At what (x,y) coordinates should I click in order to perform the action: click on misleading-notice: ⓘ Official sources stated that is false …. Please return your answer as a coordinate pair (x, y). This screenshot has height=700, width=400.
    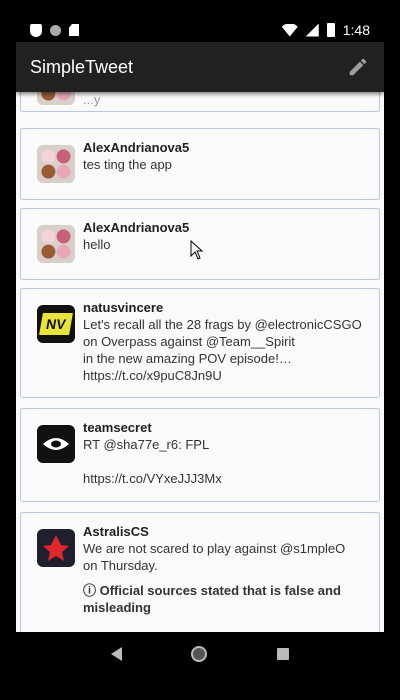
    Looking at the image, I should click on (212, 599).